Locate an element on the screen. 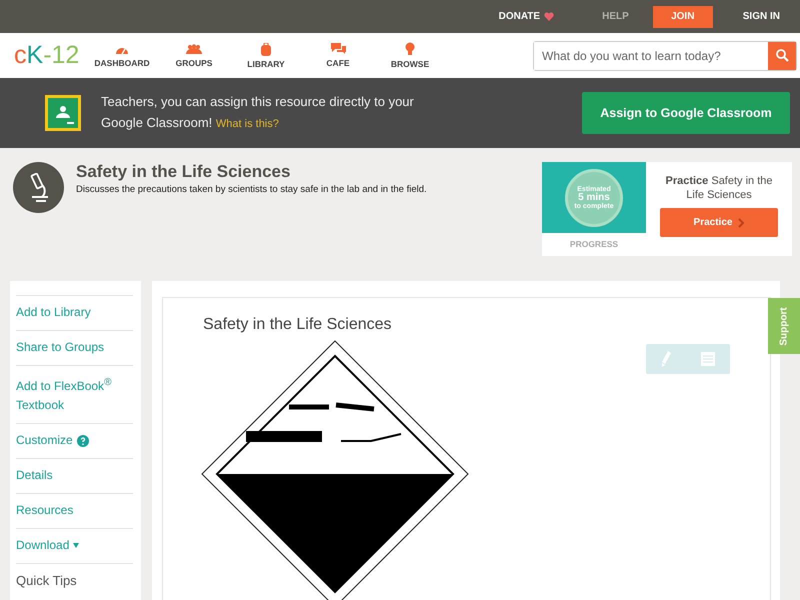  sidebar-link: Resources is located at coordinates (45, 510).